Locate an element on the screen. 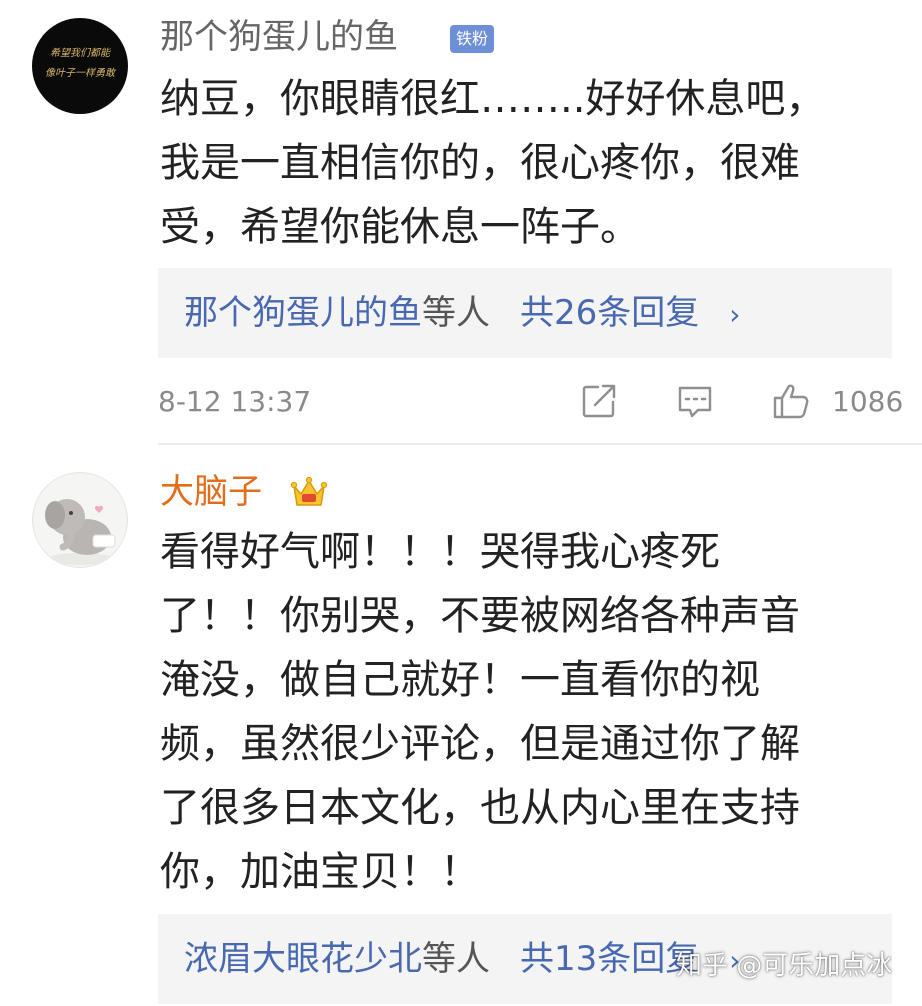  comment-line: 你，加油宝贝！！ is located at coordinates (320, 872).